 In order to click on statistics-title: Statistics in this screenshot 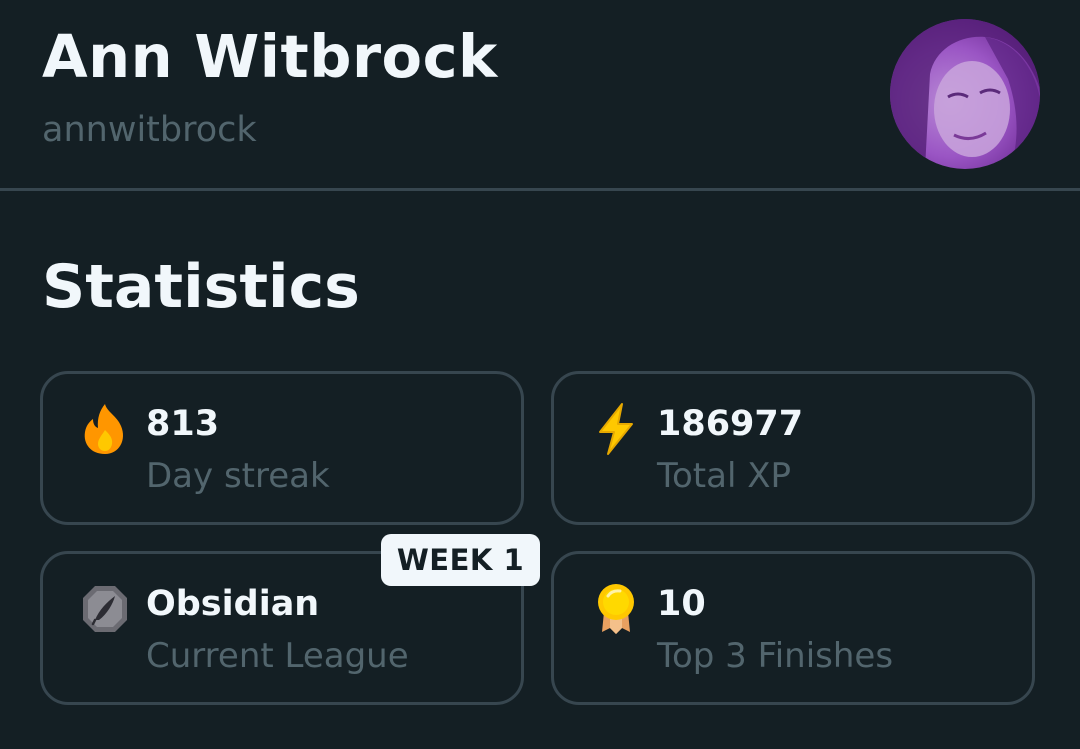, I will do `click(201, 287)`.